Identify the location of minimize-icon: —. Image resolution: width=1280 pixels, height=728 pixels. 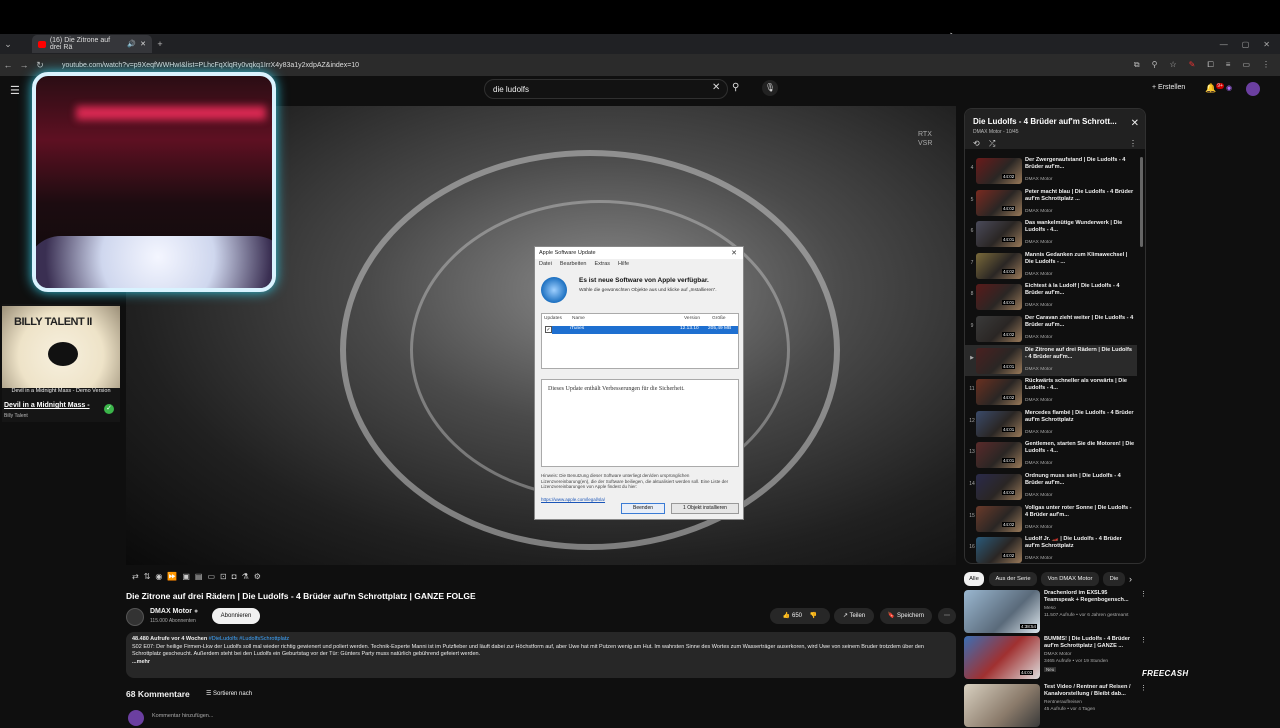
(1224, 44).